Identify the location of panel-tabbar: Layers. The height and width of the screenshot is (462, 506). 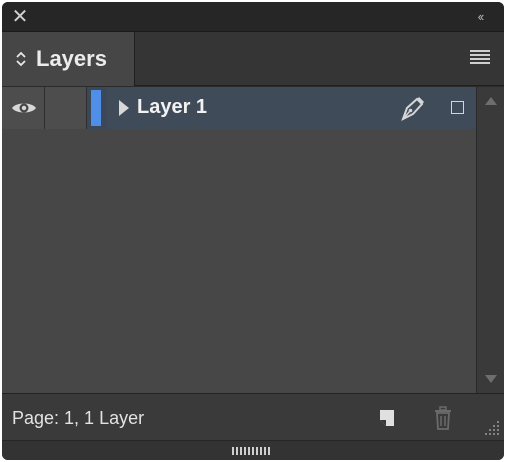
(253, 59).